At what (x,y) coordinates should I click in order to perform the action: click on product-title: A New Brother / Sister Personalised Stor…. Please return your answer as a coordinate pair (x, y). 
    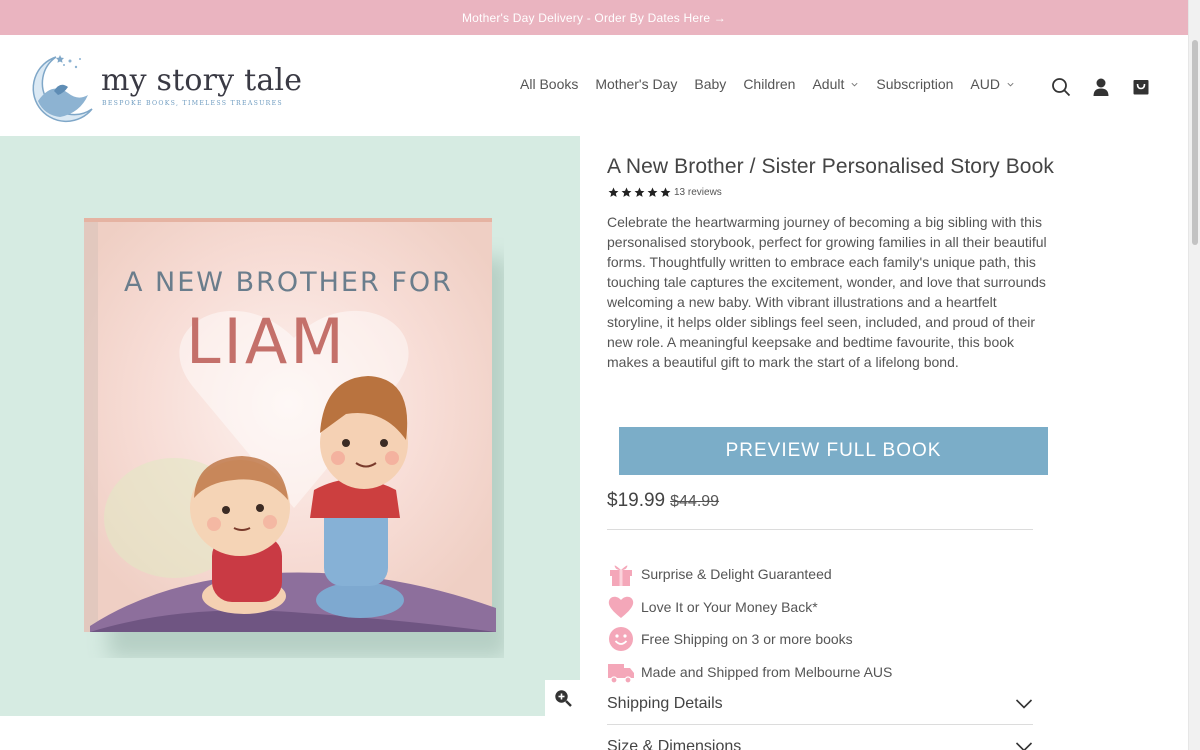
    Looking at the image, I should click on (830, 166).